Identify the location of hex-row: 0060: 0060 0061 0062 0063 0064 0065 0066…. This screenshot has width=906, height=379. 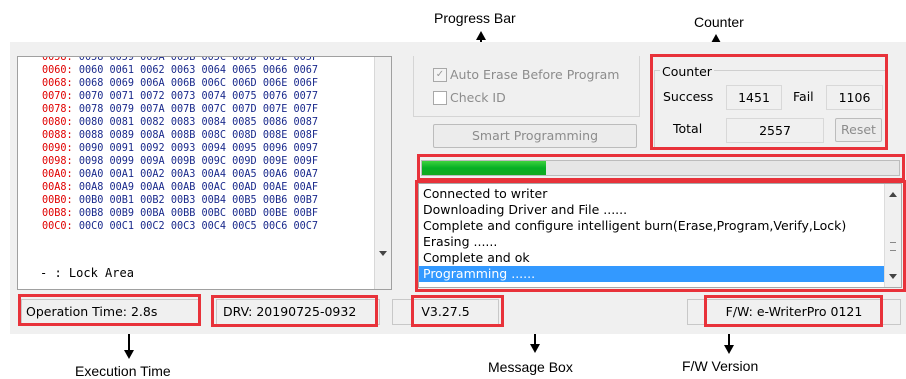
(180, 70).